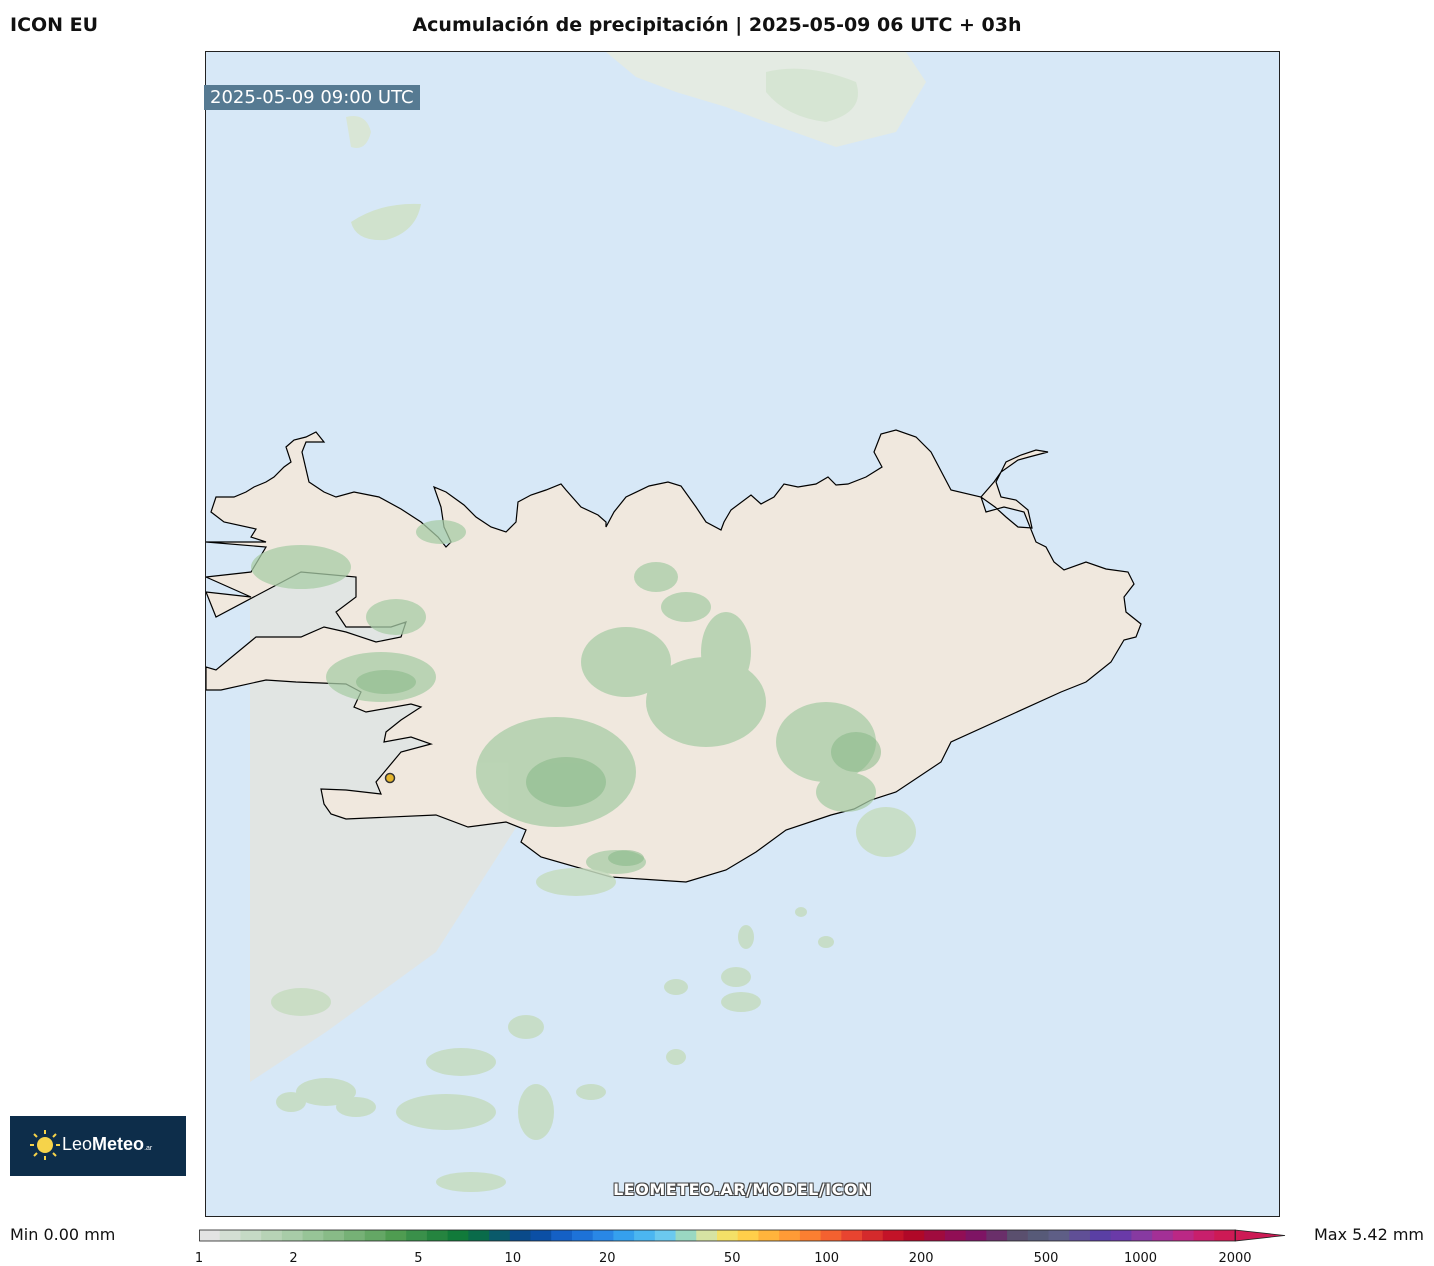 Image resolution: width=1434 pixels, height=1266 pixels. I want to click on colorbar-tick-label: 10, so click(513, 1258).